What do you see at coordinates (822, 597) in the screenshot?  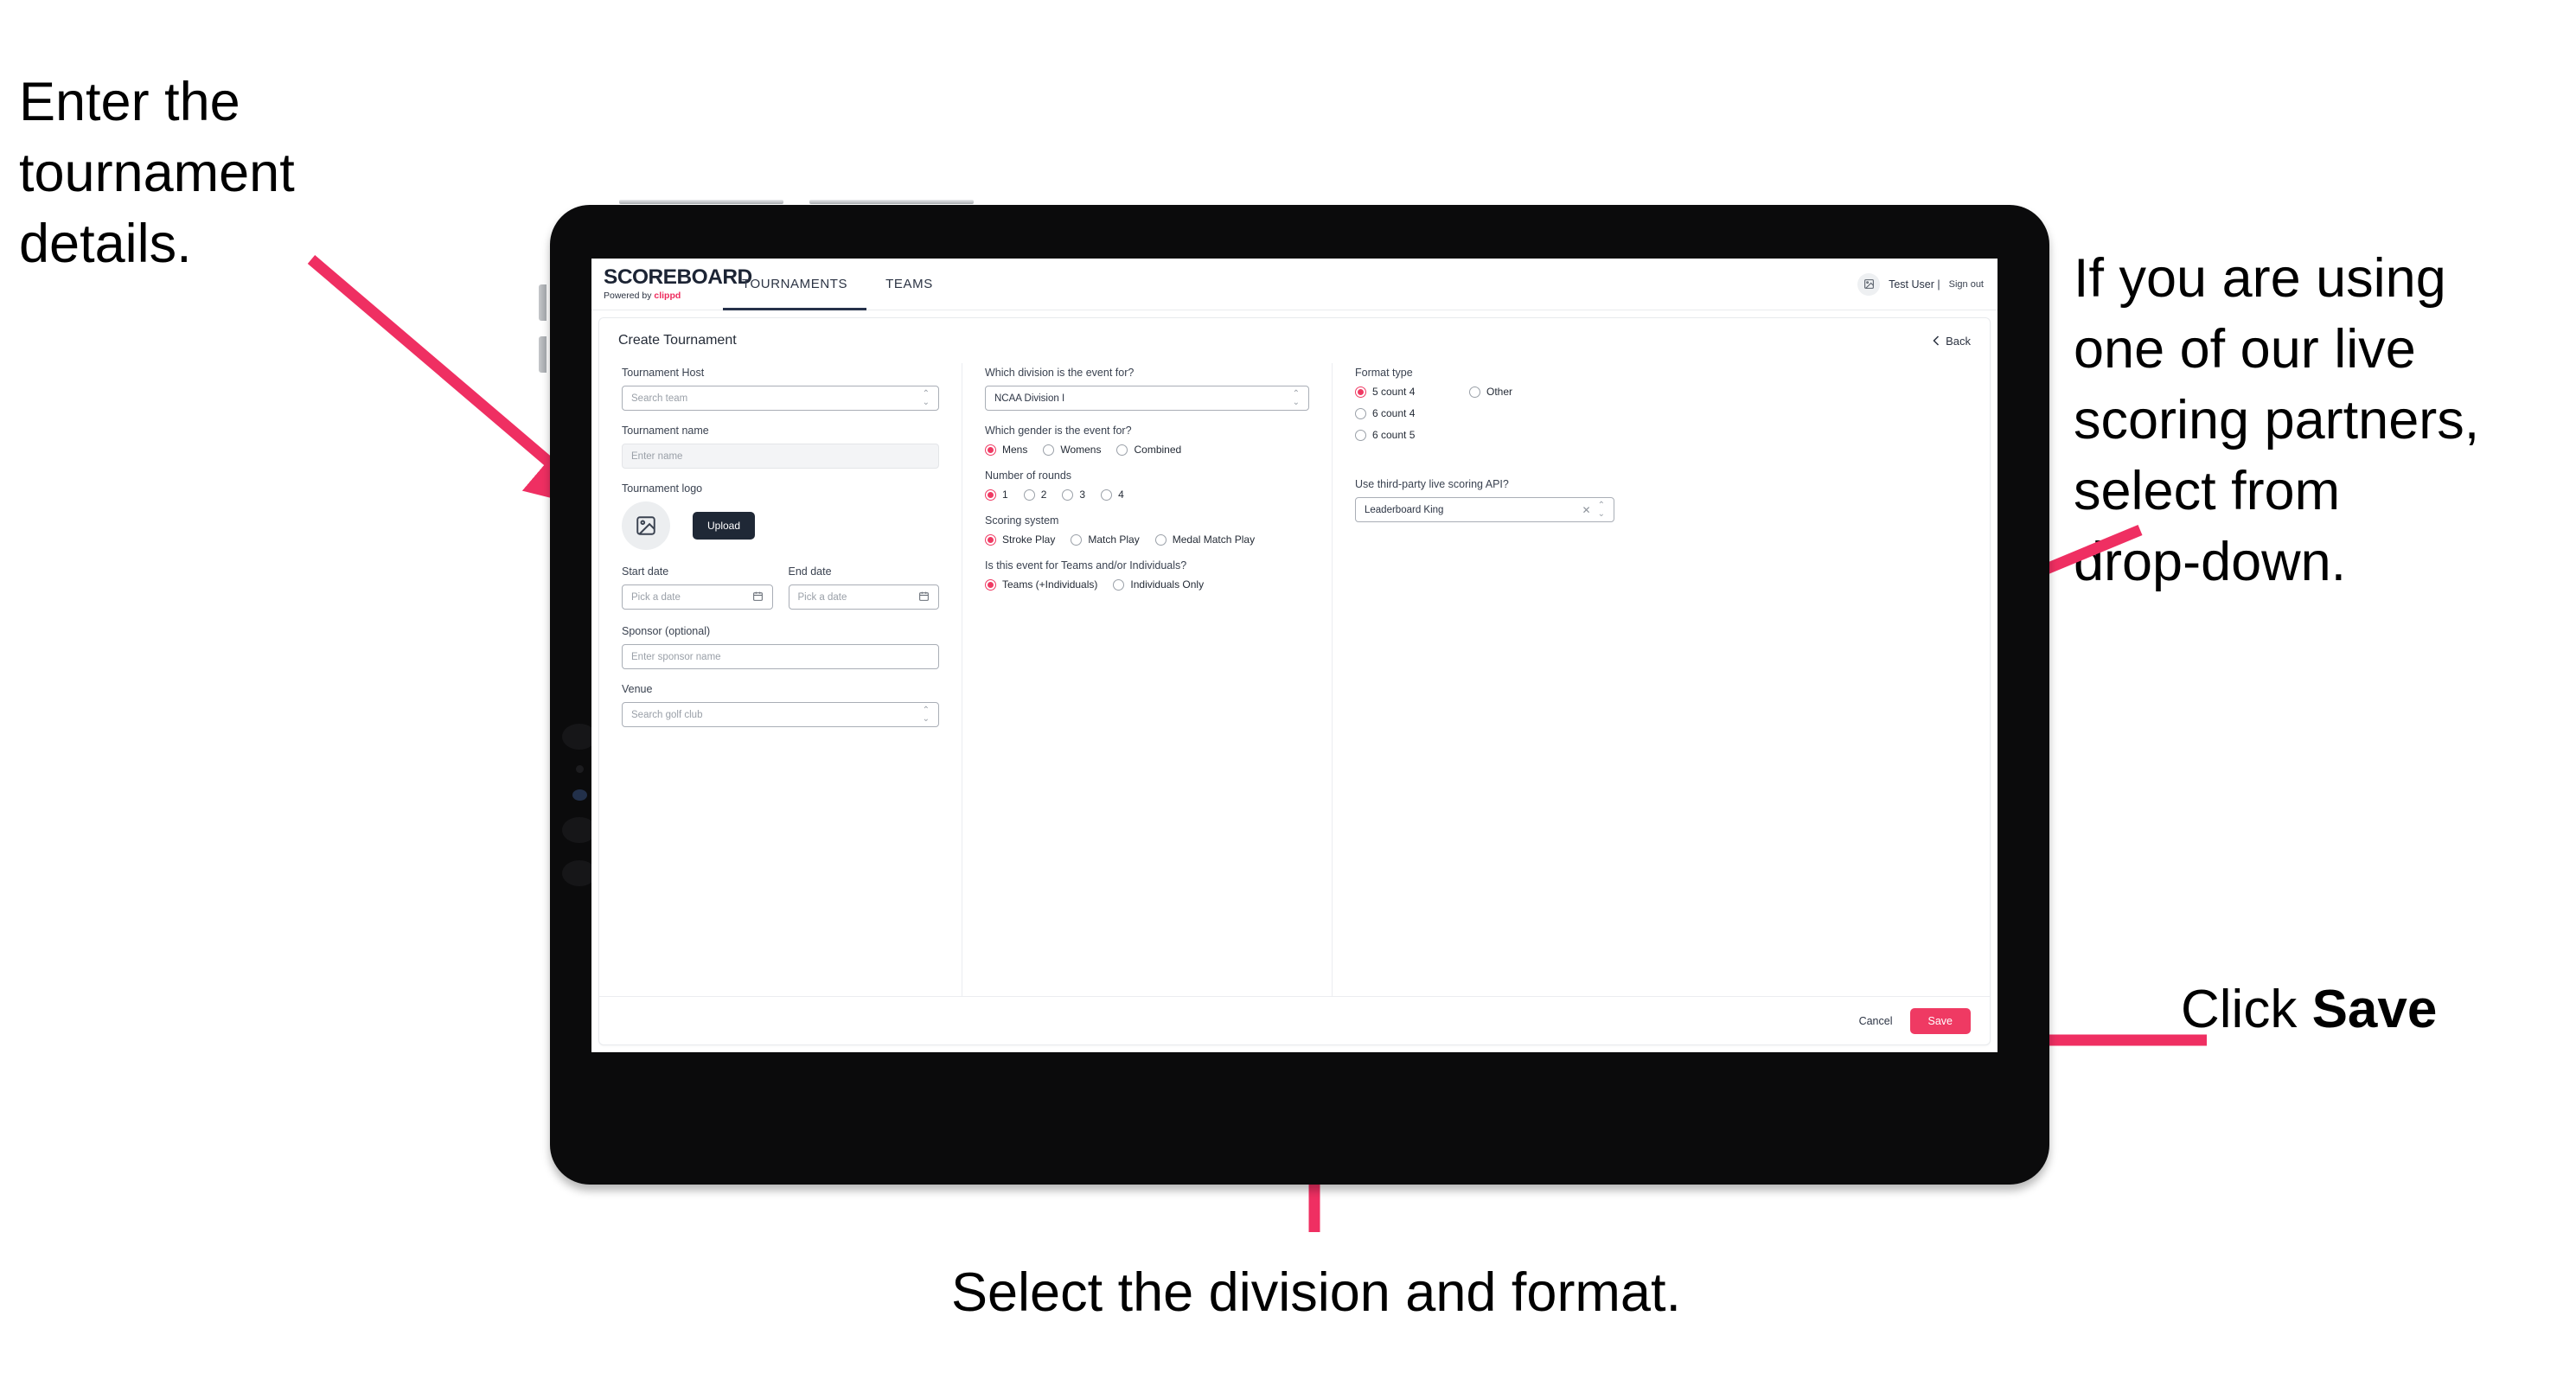 I see `end-date-placeholder: Pick a date` at bounding box center [822, 597].